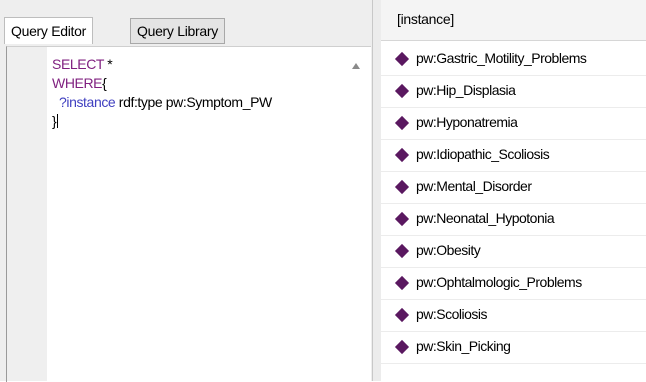 This screenshot has height=382, width=646. Describe the element at coordinates (77, 83) in the screenshot. I see `sparql-keyword: WHERE` at that location.